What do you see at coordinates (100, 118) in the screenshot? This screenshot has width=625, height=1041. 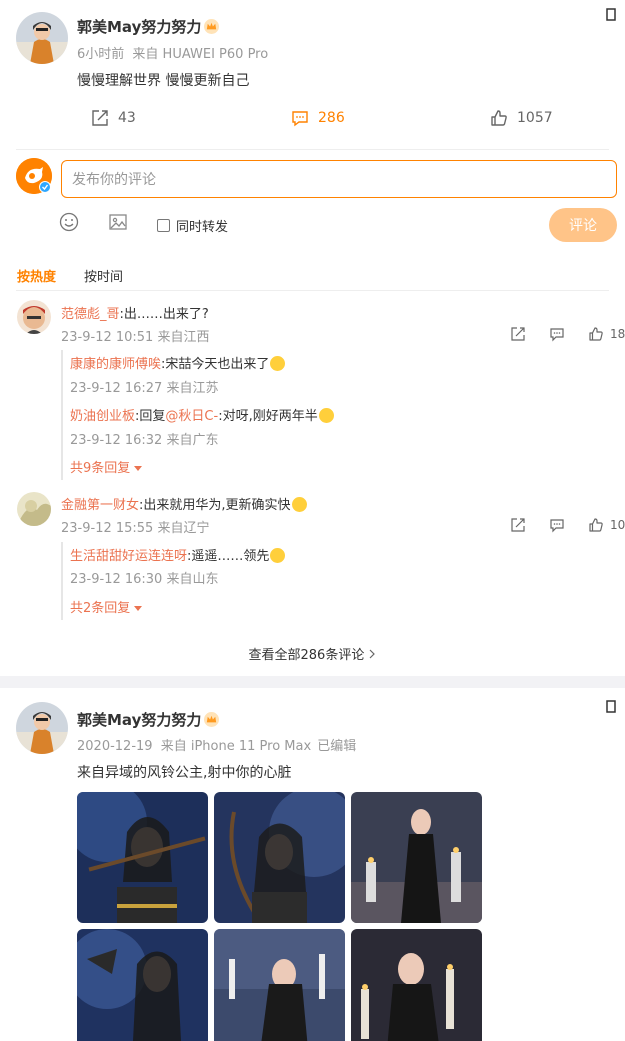 I see `repost-icon` at bounding box center [100, 118].